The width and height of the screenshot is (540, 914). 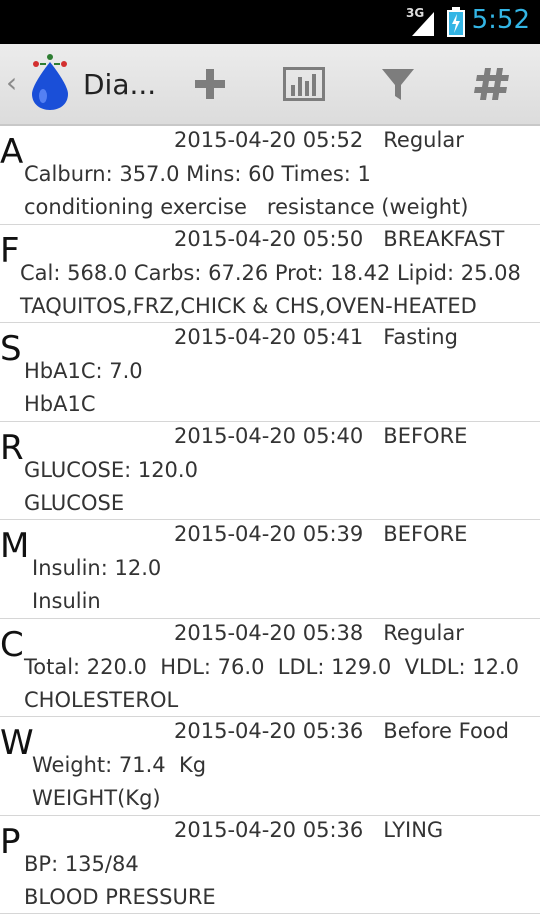 What do you see at coordinates (10, 251) in the screenshot?
I see `entry-type-letter: F` at bounding box center [10, 251].